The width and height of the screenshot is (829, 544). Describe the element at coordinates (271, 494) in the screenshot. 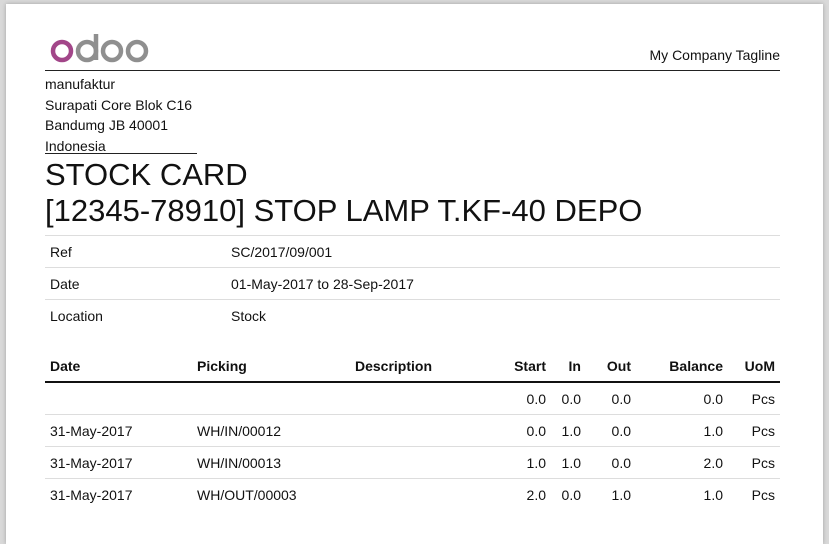

I see `cell-picking: WH/OUT/00003` at that location.